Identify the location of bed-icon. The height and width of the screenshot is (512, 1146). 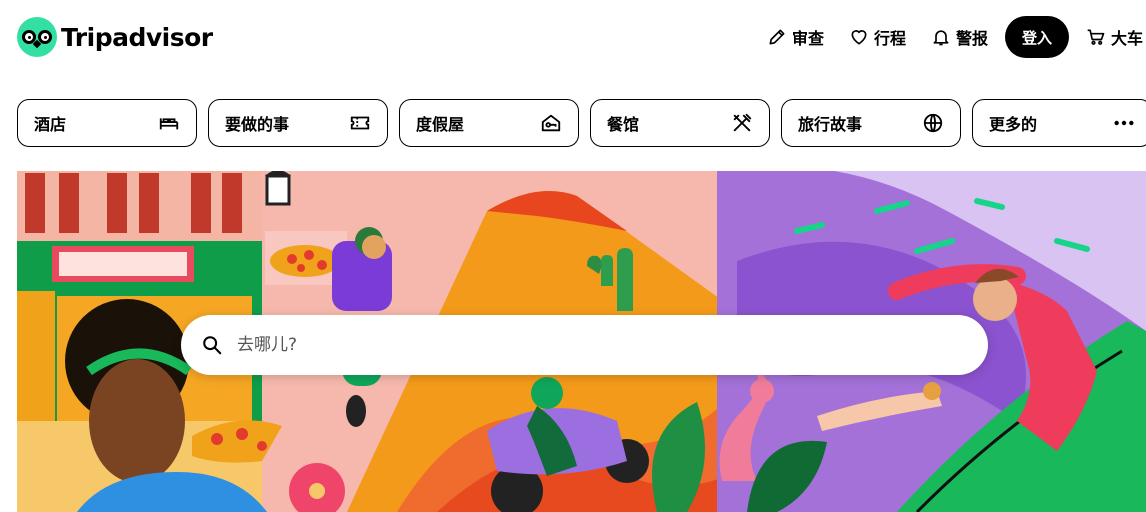
(169, 124).